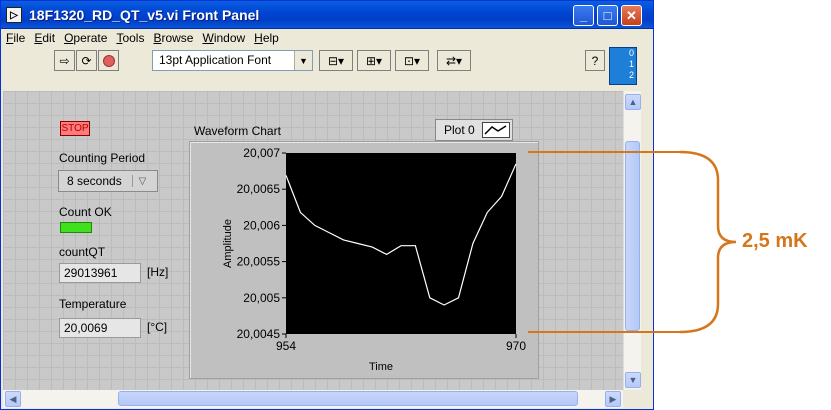 This screenshot has height=410, width=831. I want to click on x-tick-label: 970, so click(516, 346).